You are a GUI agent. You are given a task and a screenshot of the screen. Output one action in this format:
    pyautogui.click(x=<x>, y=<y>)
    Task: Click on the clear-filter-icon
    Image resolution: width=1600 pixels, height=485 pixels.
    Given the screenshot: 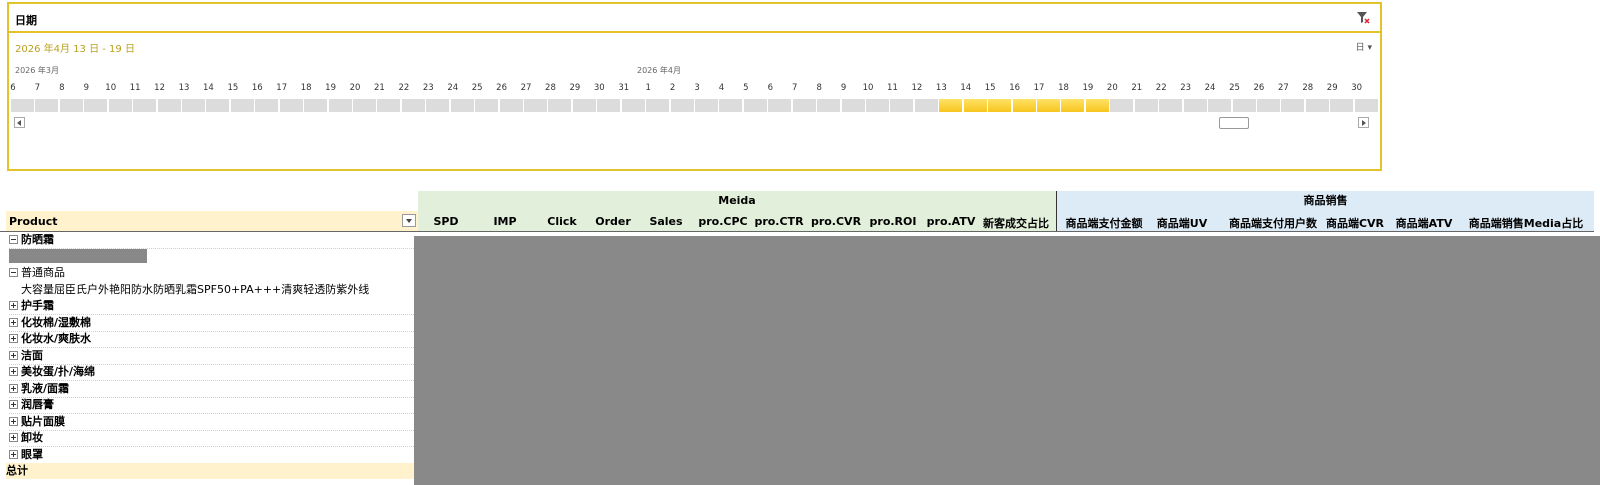 What is the action you would take?
    pyautogui.click(x=1363, y=18)
    